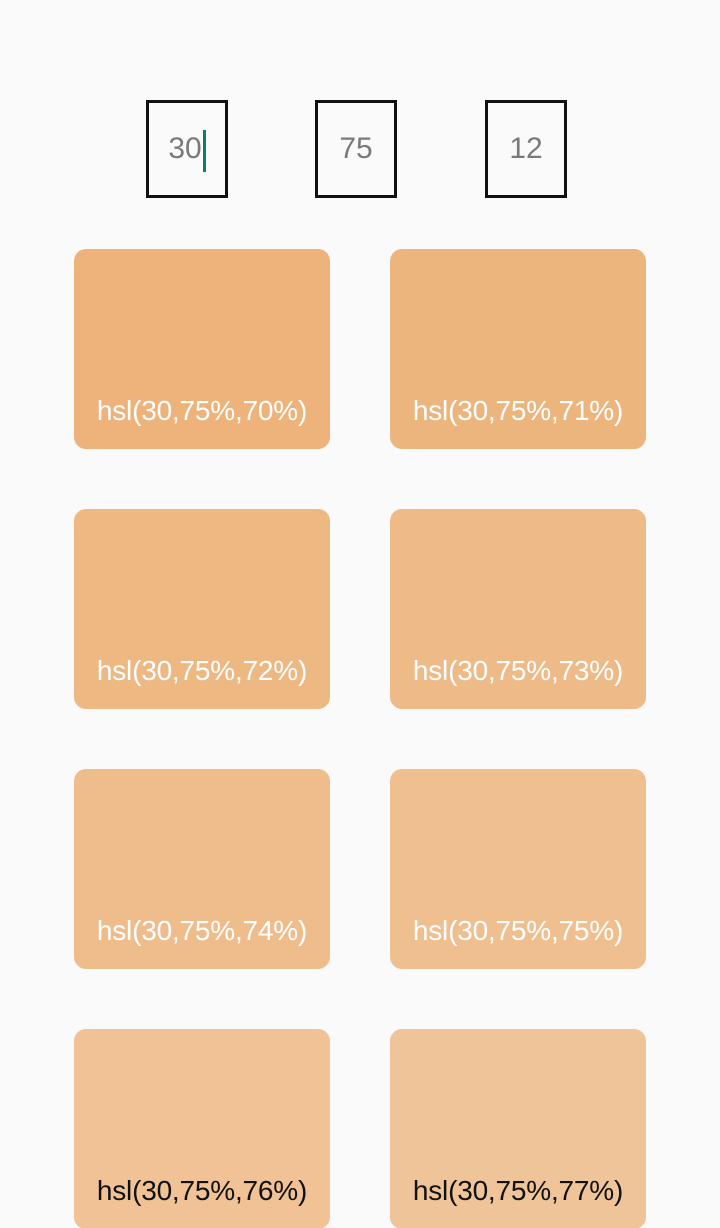 This screenshot has height=1228, width=720. I want to click on swatch-label: hsl(30,75%,75%), so click(518, 930).